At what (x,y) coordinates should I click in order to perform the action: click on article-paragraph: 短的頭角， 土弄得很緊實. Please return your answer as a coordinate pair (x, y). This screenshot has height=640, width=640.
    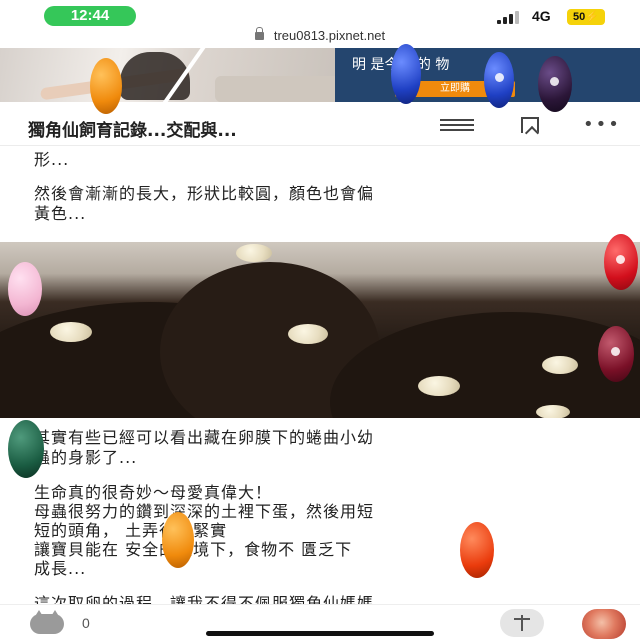
    Looking at the image, I should click on (131, 530).